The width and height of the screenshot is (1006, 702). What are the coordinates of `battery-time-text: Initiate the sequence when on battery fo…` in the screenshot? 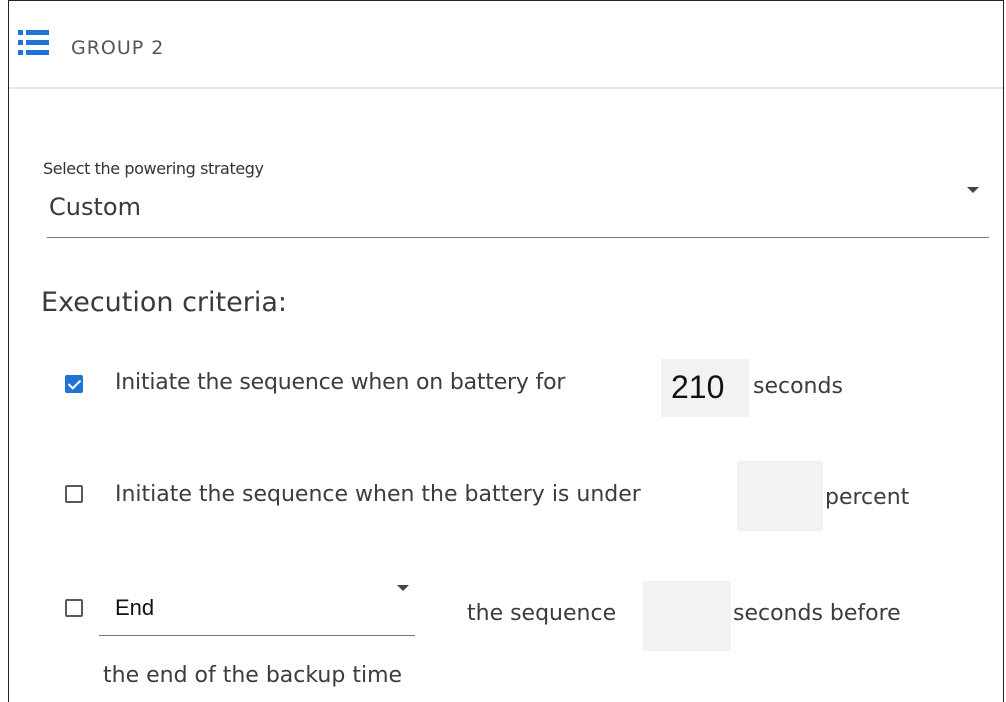 It's located at (340, 382).